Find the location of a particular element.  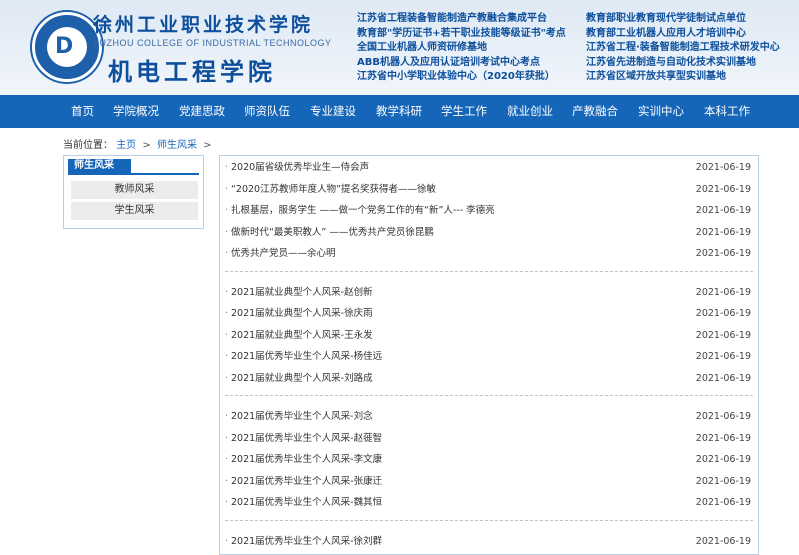

logo-inner: D is located at coordinates (67, 47).